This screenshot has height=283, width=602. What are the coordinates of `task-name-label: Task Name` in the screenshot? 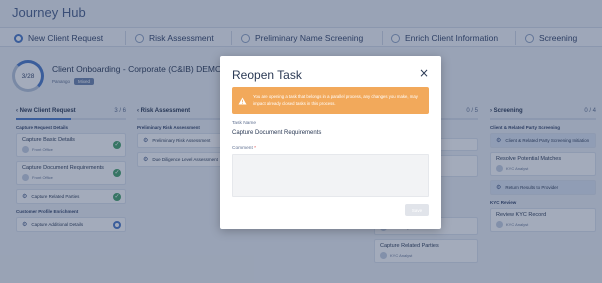 It's located at (244, 123).